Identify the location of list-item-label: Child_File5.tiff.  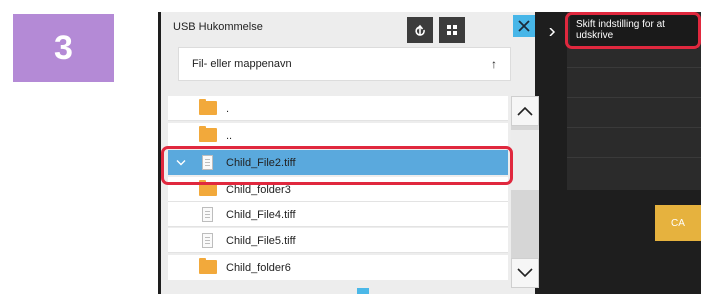
(261, 240).